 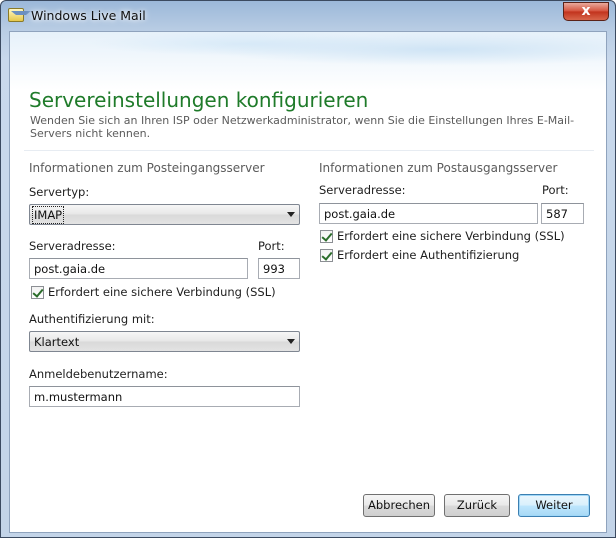 I want to click on header-banner, so click(x=308, y=61).